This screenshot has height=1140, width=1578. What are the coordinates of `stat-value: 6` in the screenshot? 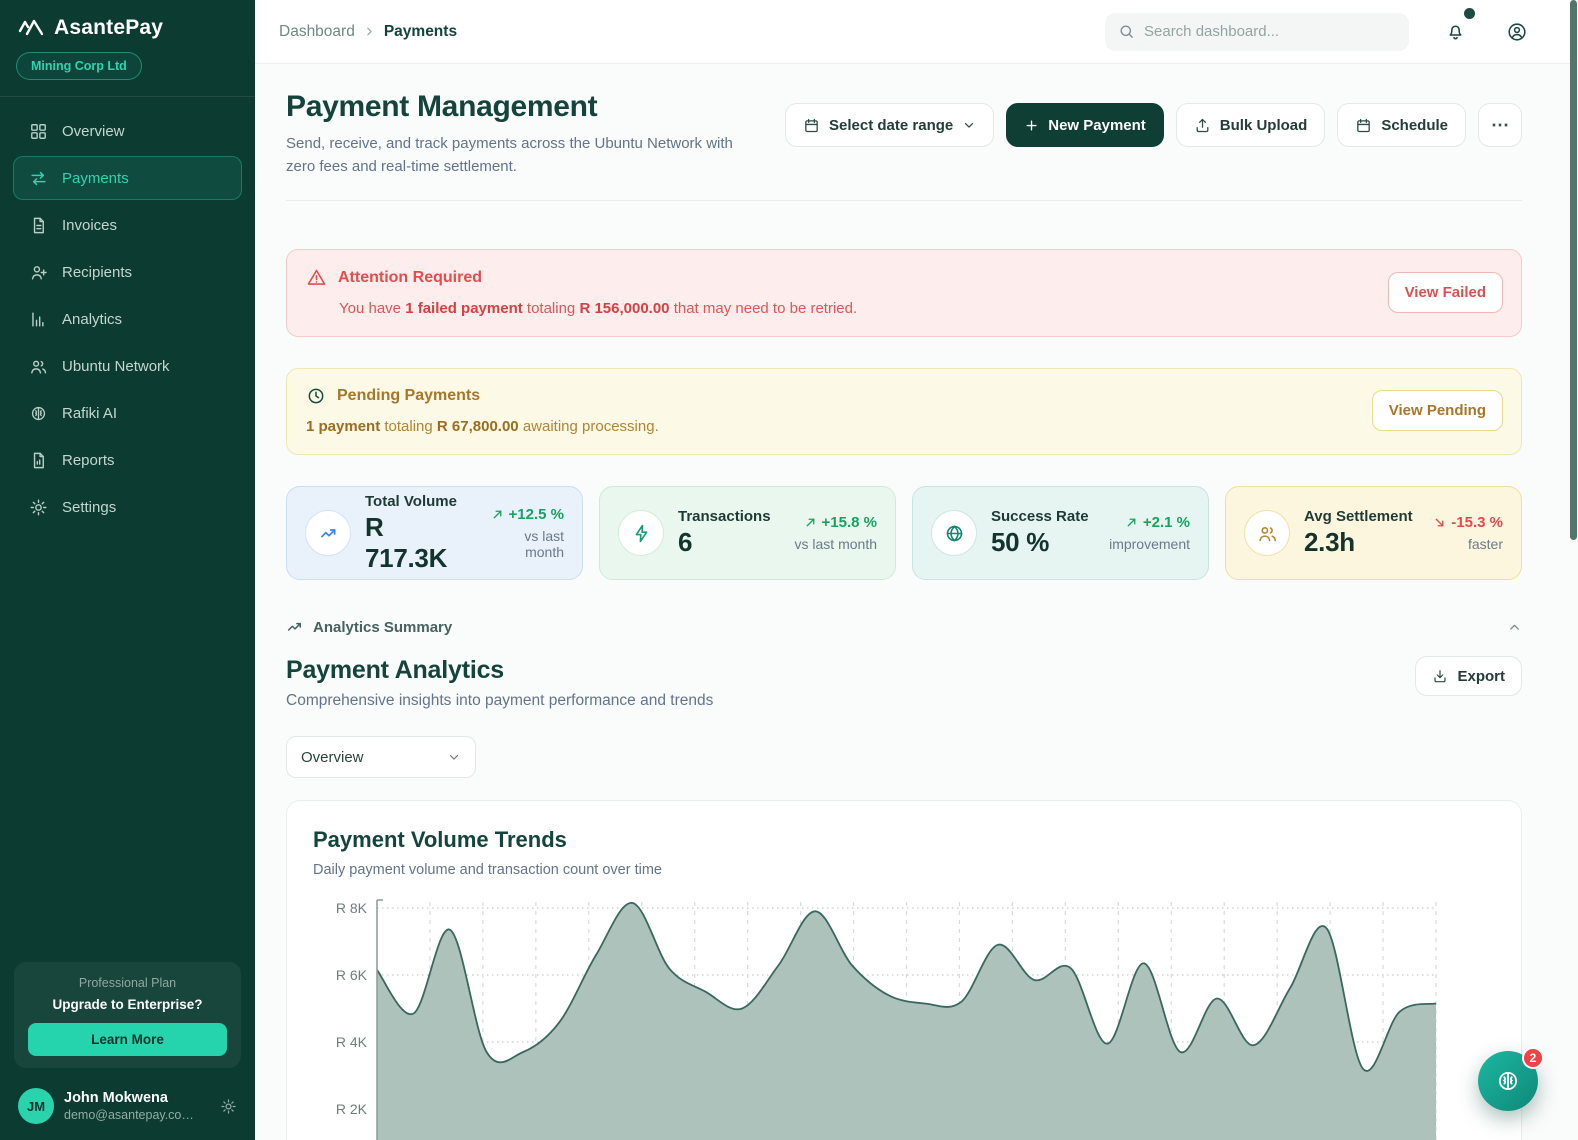 It's located at (685, 542).